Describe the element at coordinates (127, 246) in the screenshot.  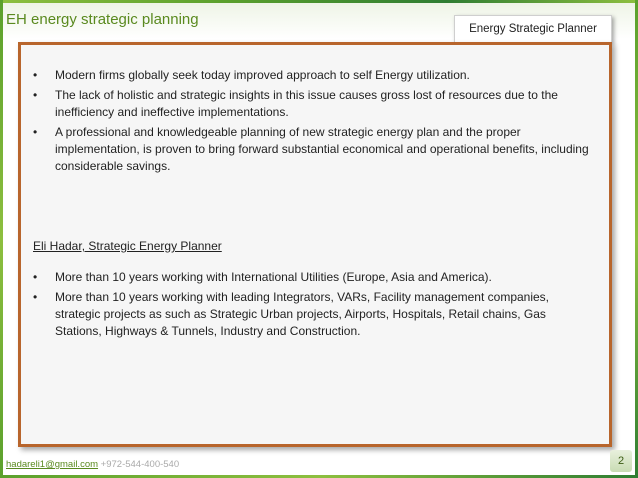
I see `profile-heading: Eli Hadar, Strategic Energy Planner` at that location.